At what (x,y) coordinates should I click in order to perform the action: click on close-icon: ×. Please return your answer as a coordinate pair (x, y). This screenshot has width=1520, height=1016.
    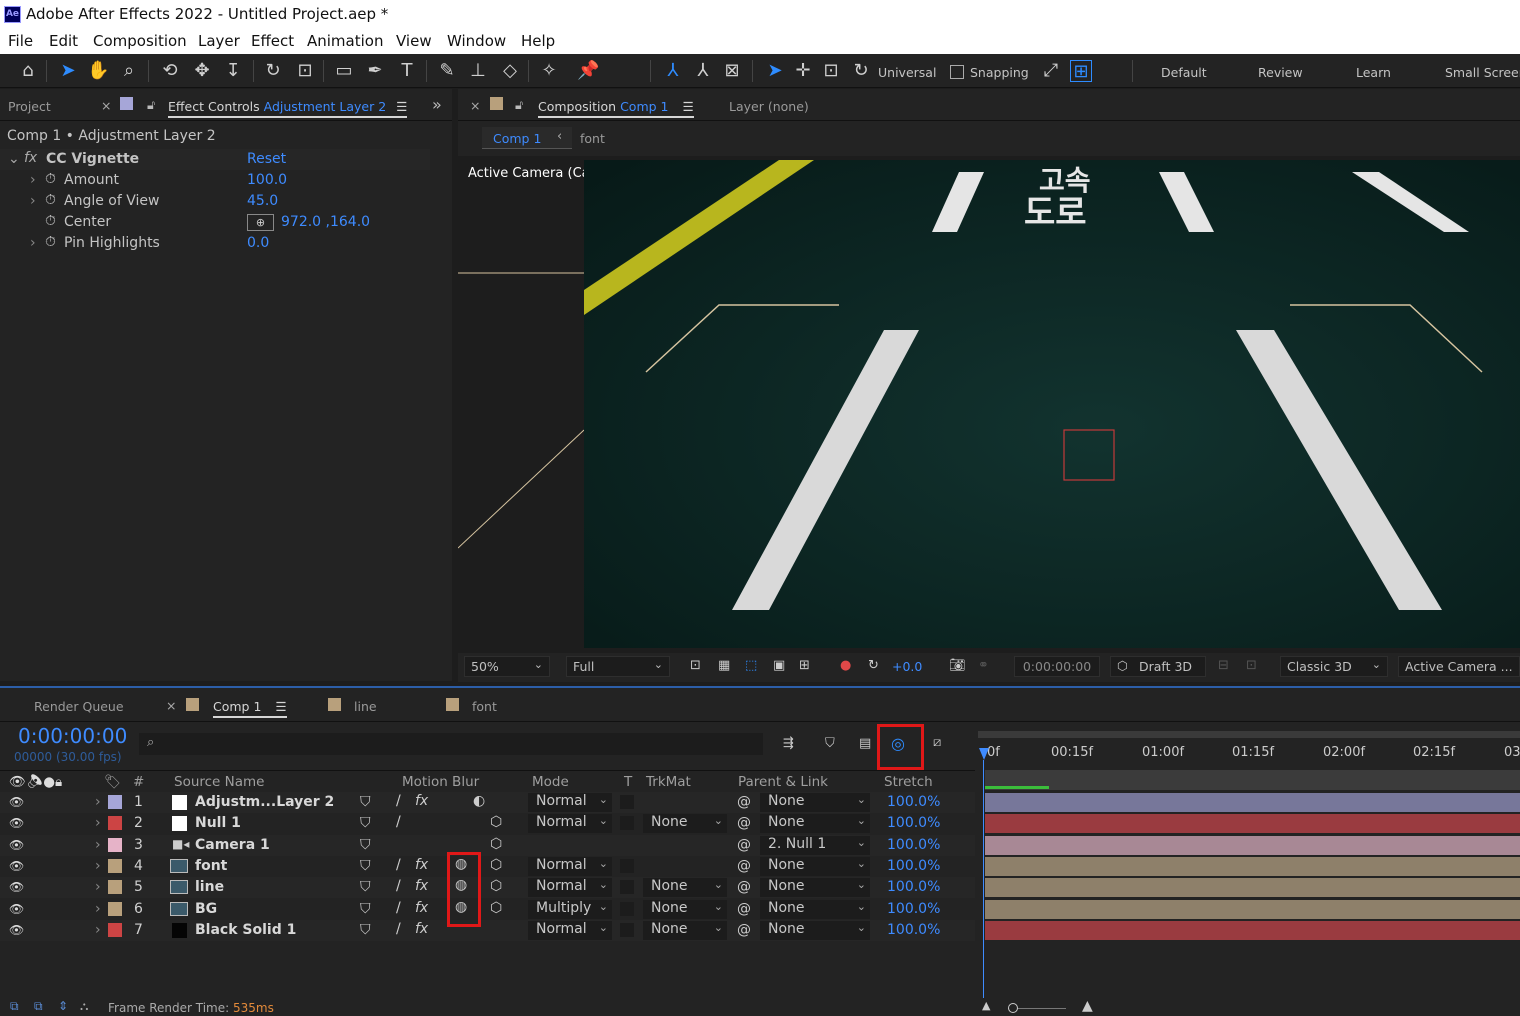
    Looking at the image, I should click on (171, 705).